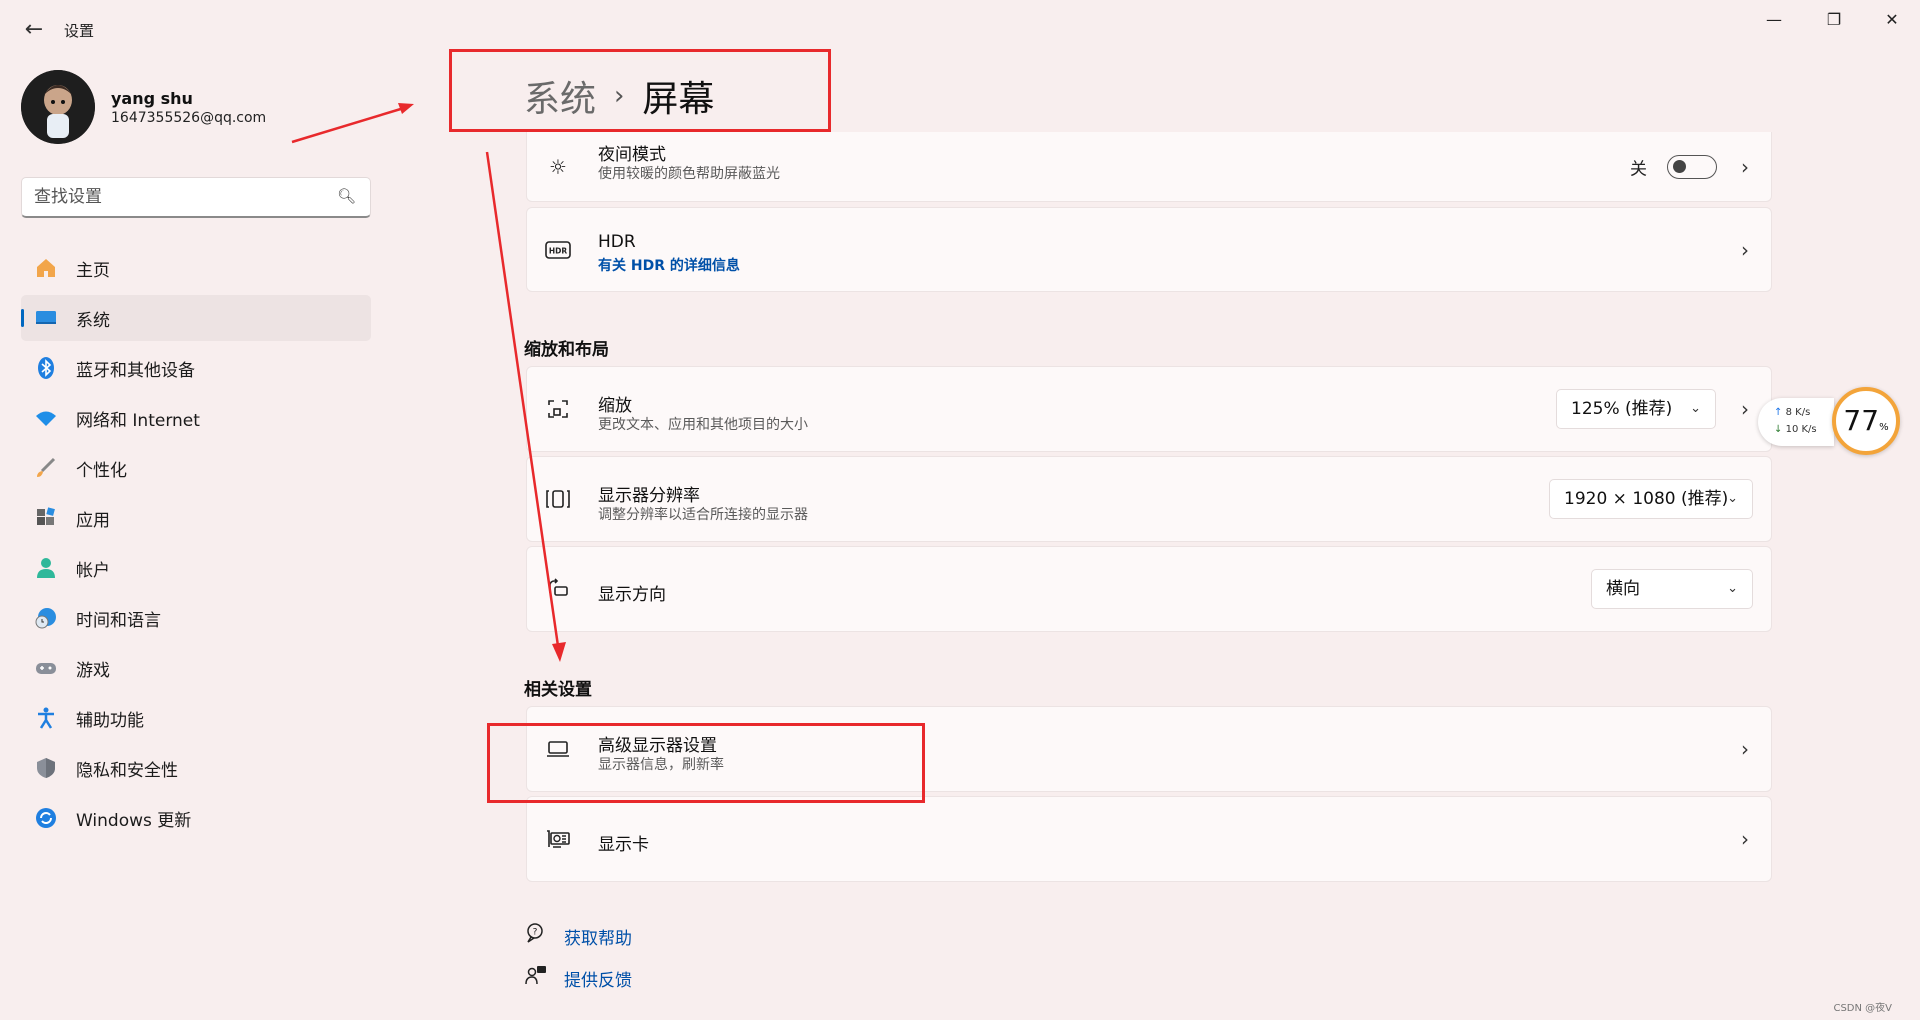 The height and width of the screenshot is (1020, 1920). Describe the element at coordinates (196, 468) in the screenshot. I see `sidebar-item-personalization: 个性化` at that location.